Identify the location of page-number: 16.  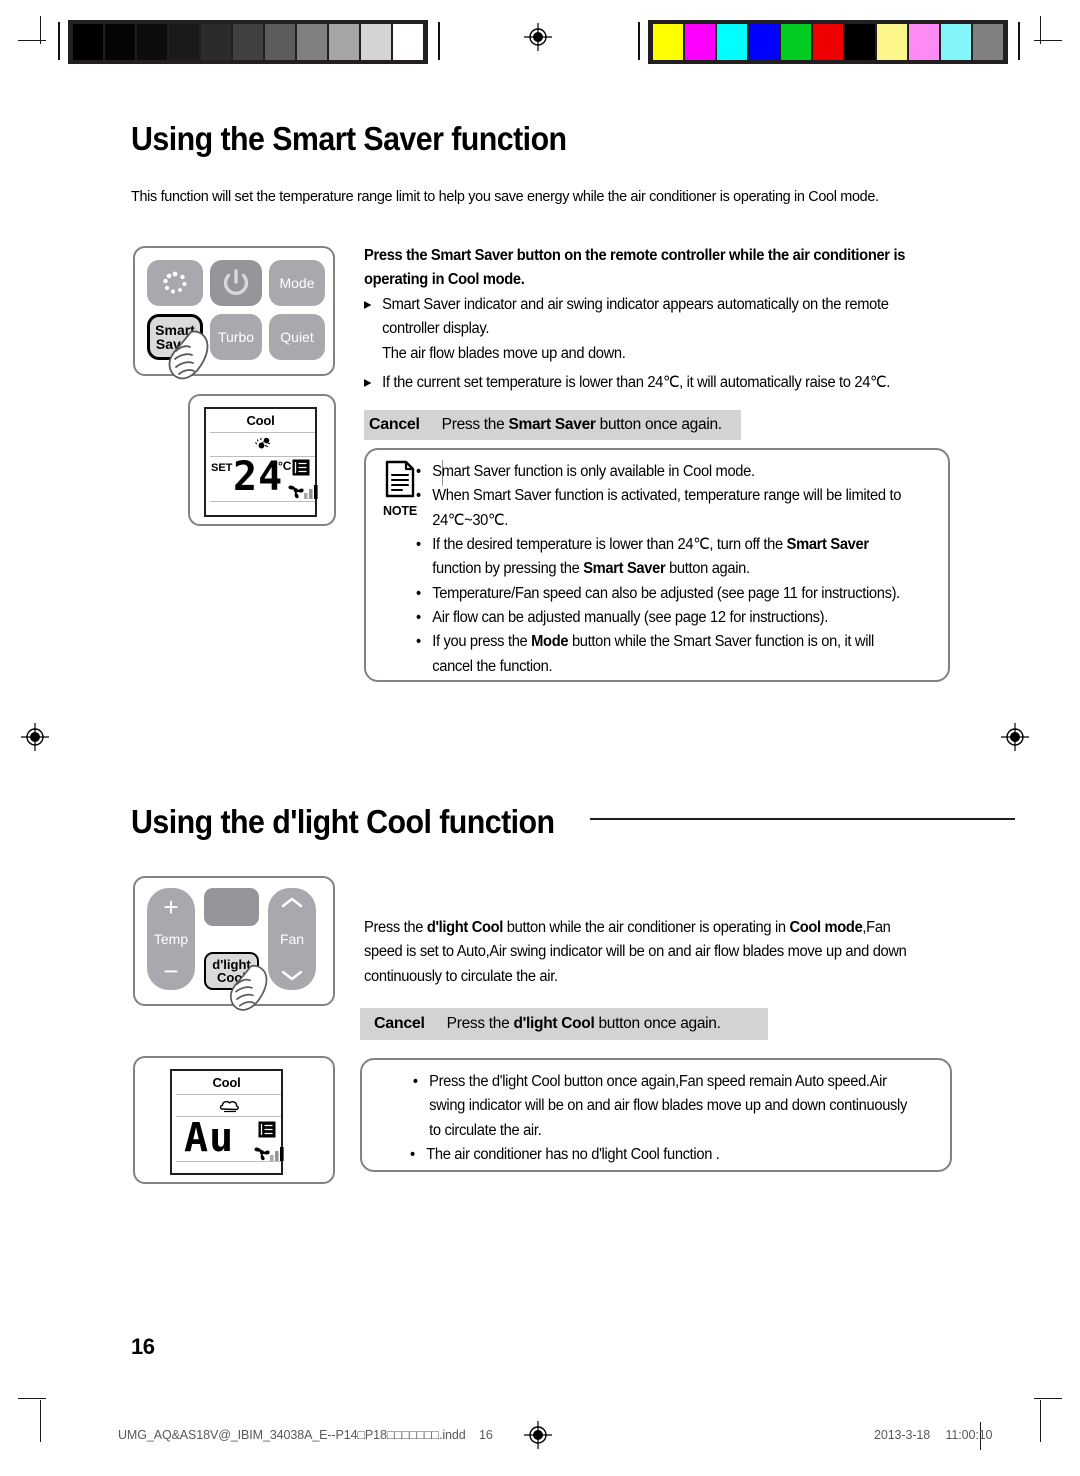
(143, 1346).